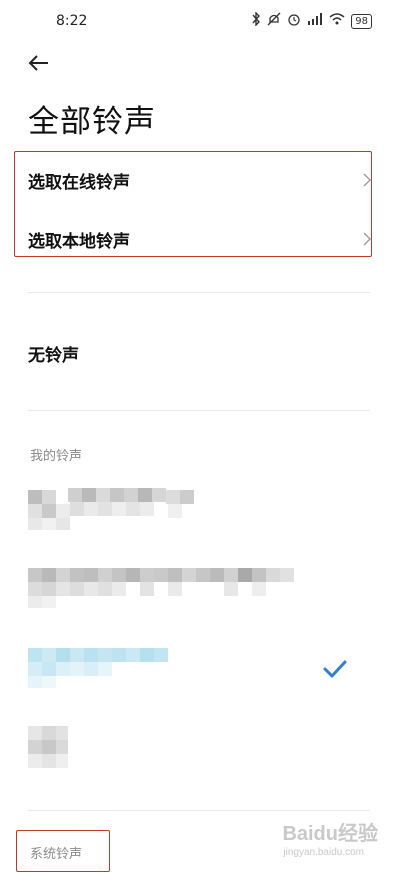 The width and height of the screenshot is (400, 872). What do you see at coordinates (92, 122) in the screenshot?
I see `page-title: 全部铃声` at bounding box center [92, 122].